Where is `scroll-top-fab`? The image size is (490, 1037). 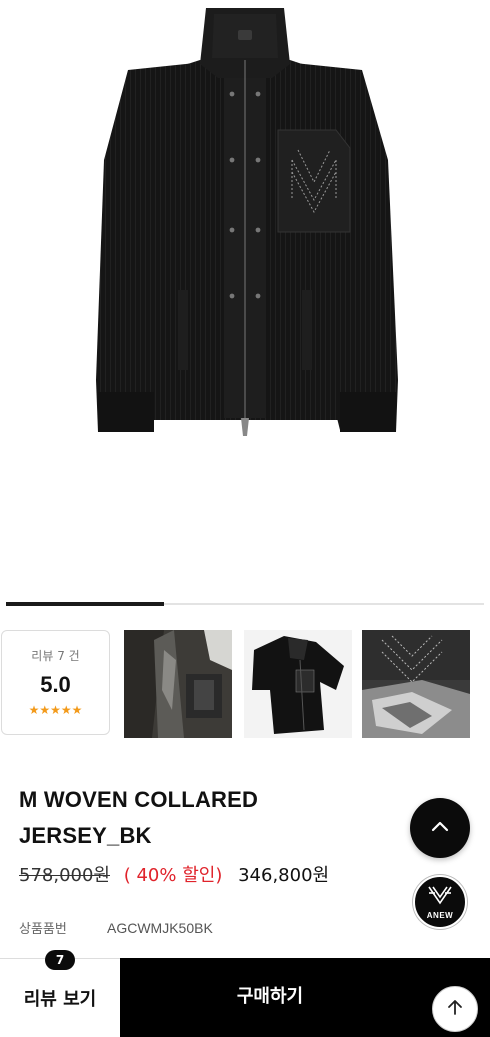 scroll-top-fab is located at coordinates (440, 828).